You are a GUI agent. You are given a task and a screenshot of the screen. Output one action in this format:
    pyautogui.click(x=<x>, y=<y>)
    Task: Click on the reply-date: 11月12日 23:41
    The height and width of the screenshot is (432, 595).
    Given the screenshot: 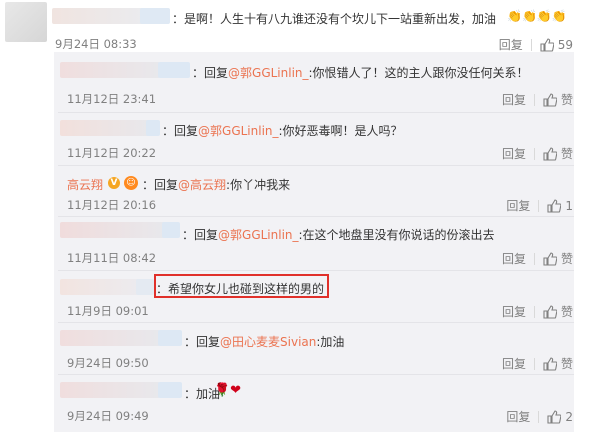 What is the action you would take?
    pyautogui.click(x=112, y=99)
    